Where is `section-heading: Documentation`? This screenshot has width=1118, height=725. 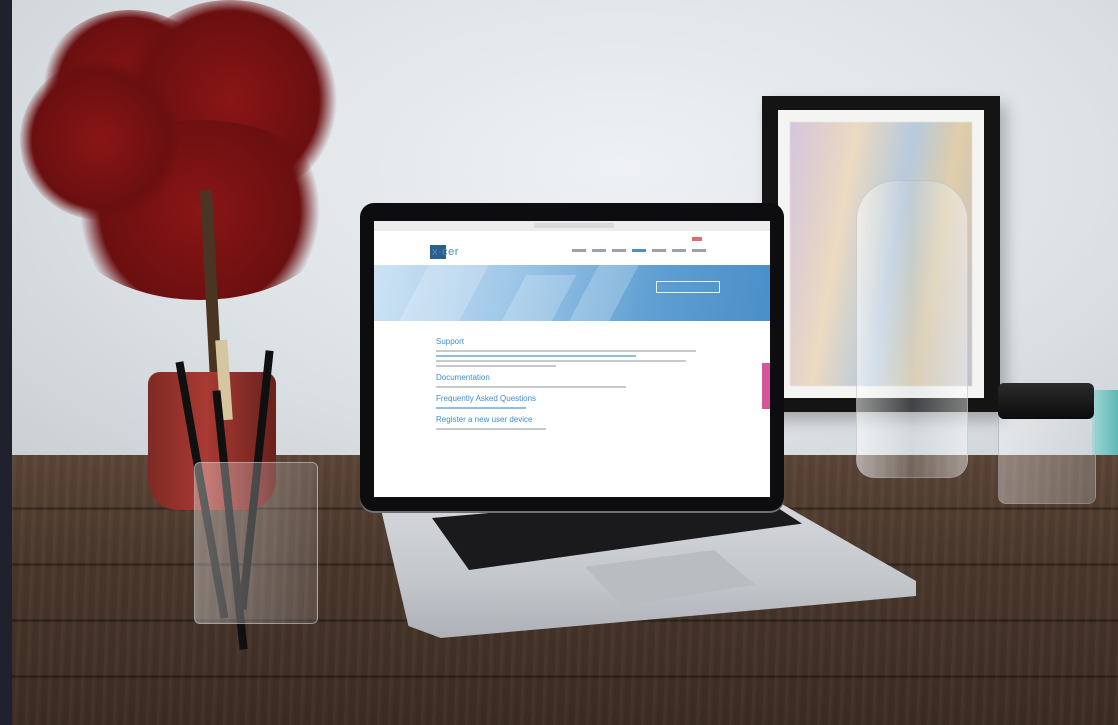
section-heading: Documentation is located at coordinates (463, 377).